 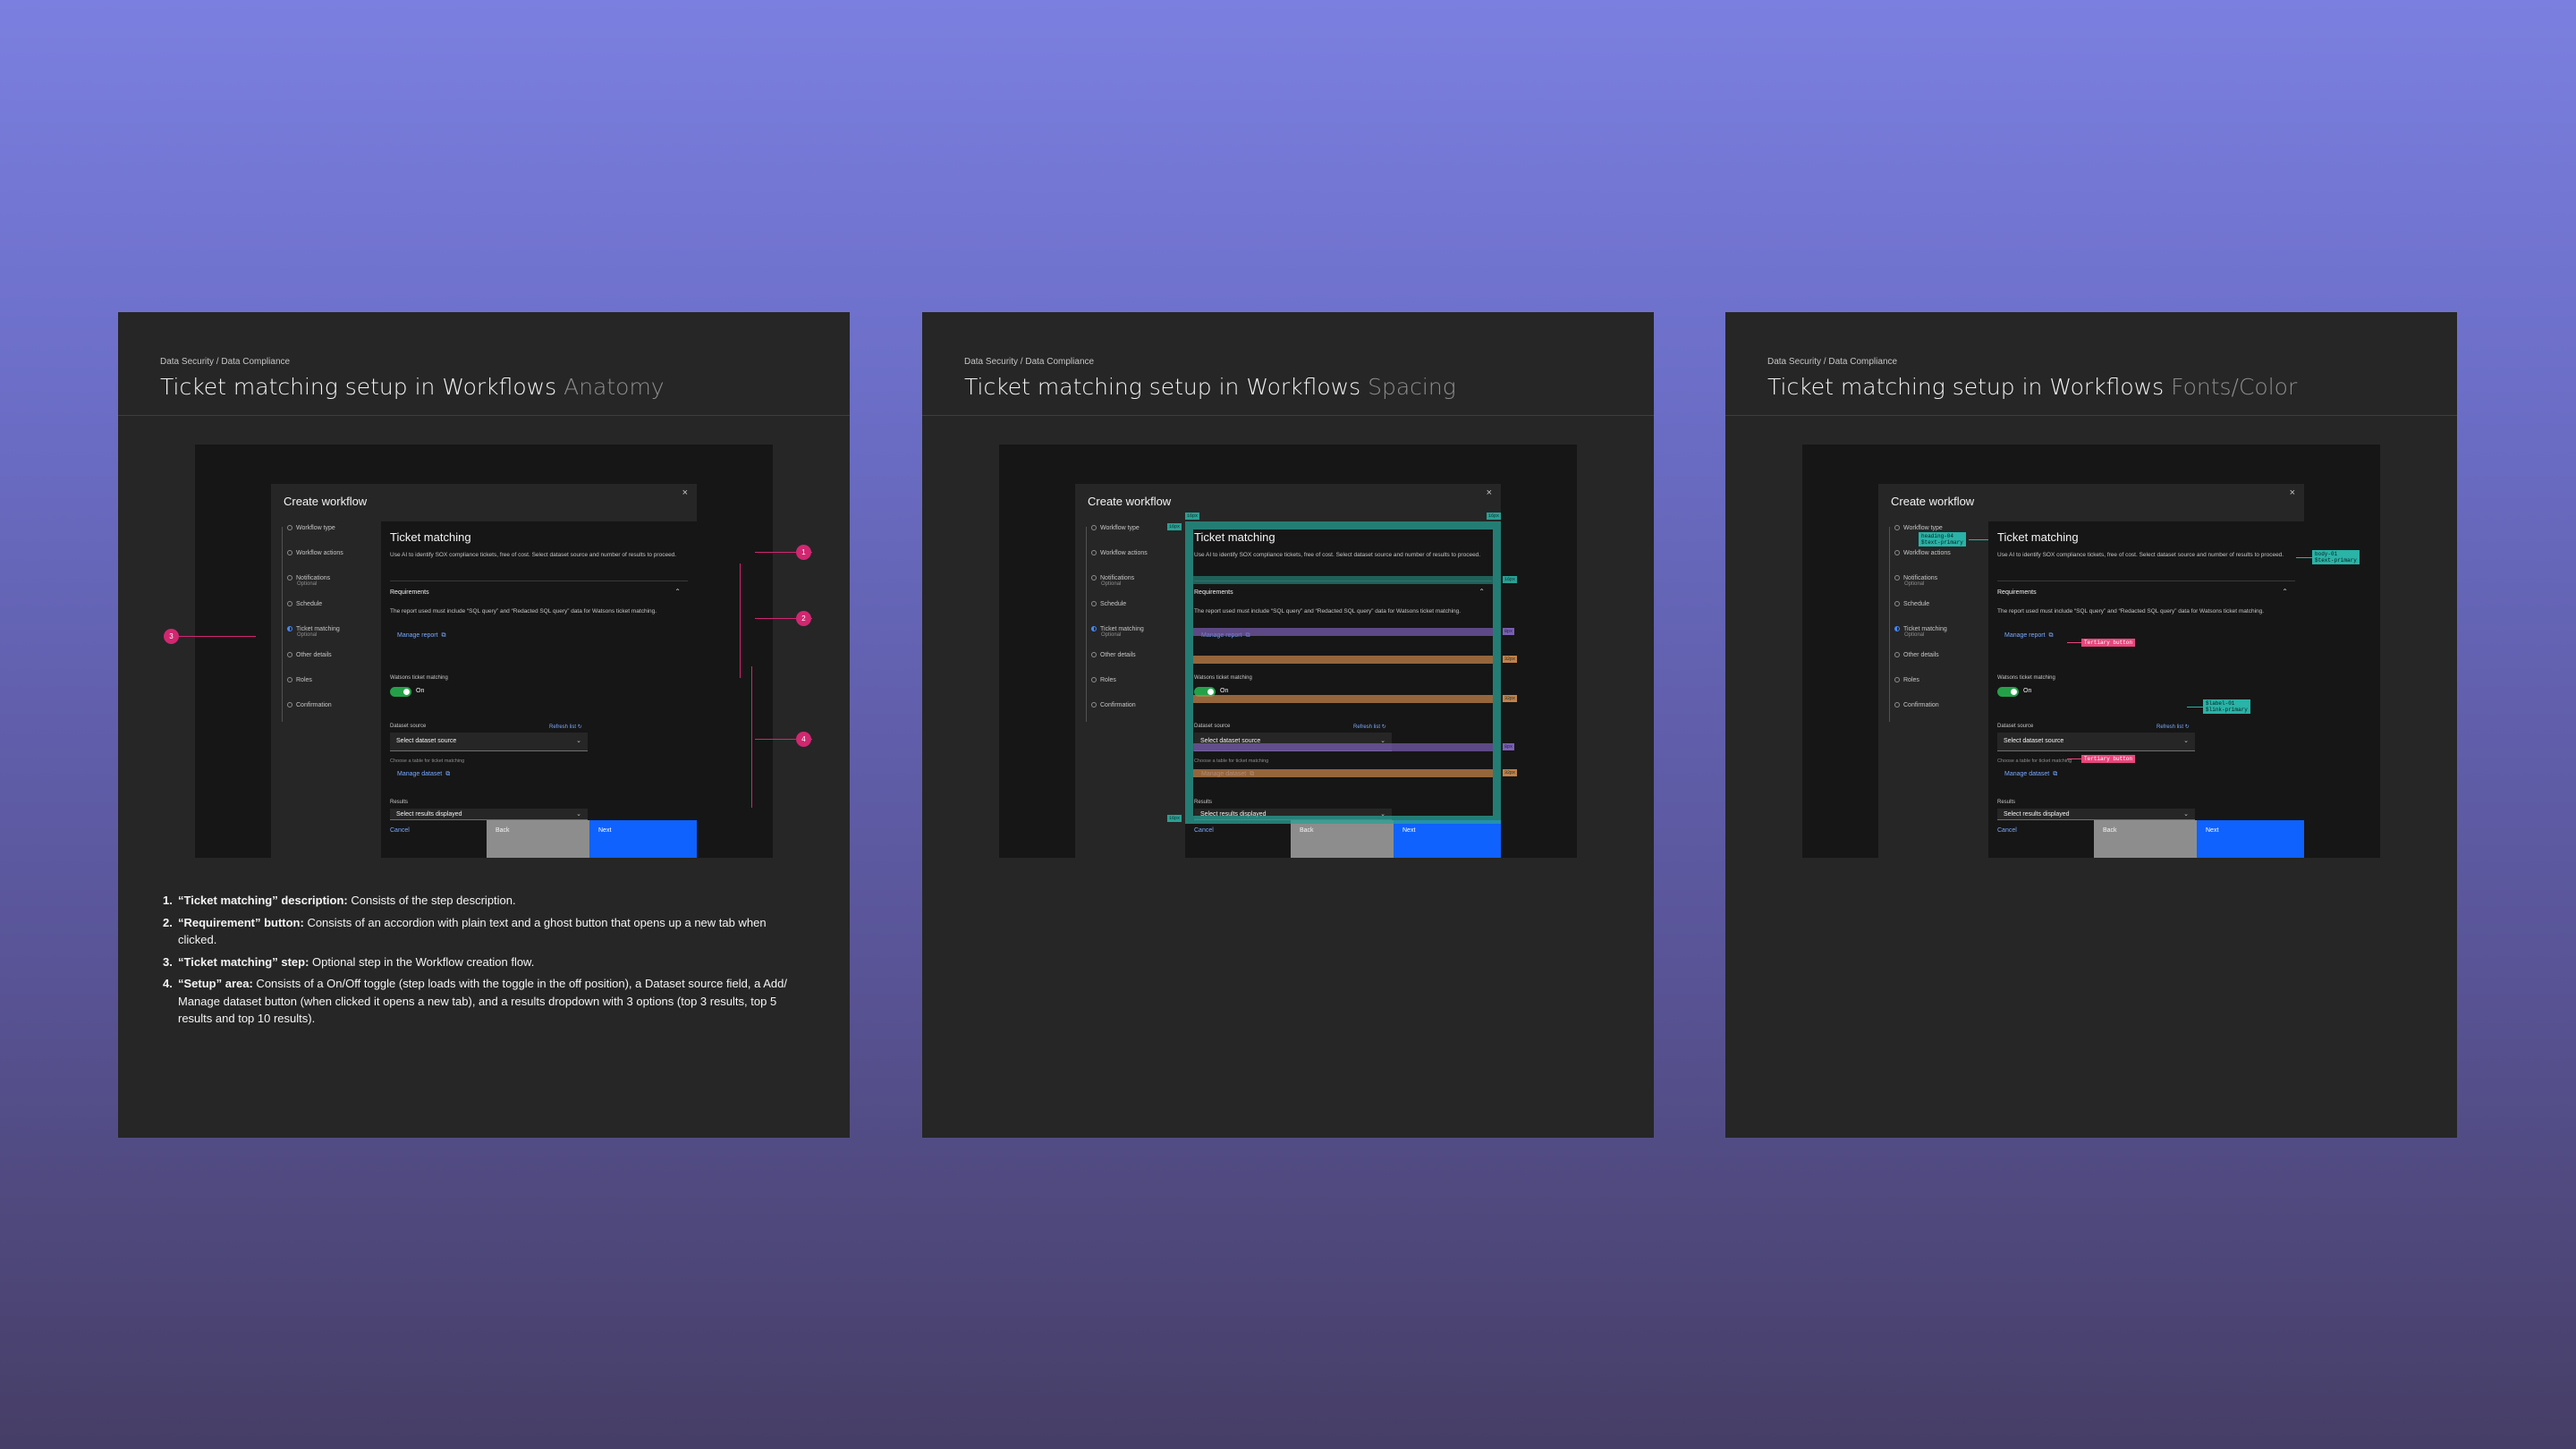 What do you see at coordinates (282, 624) in the screenshot?
I see `nav-rail` at bounding box center [282, 624].